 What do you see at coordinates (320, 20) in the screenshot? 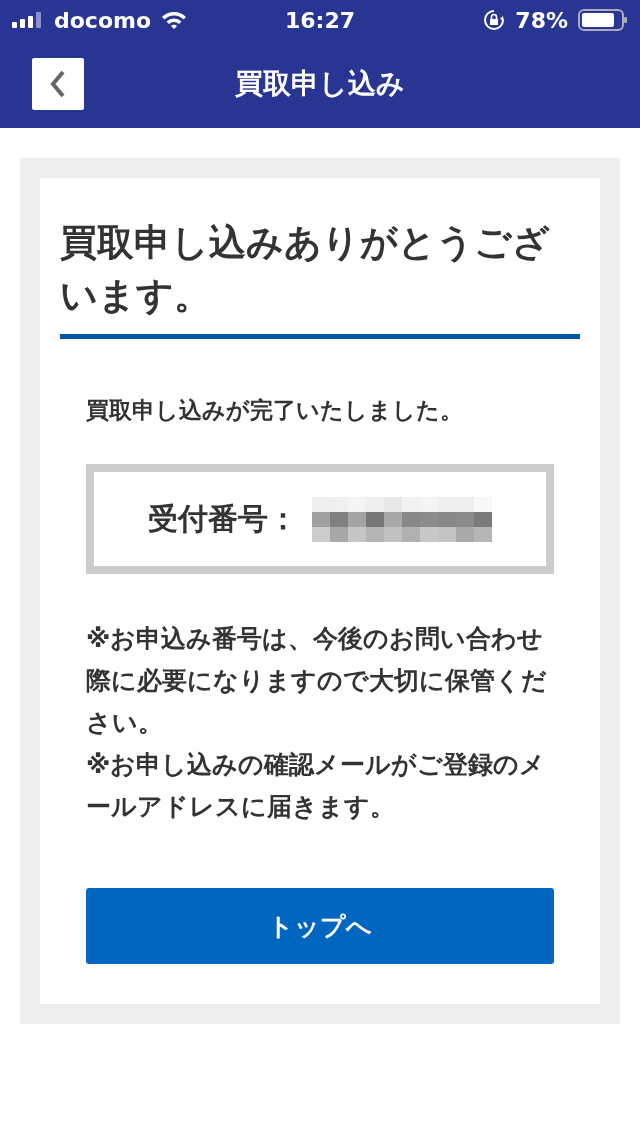
I see `clock-time: 16:27` at bounding box center [320, 20].